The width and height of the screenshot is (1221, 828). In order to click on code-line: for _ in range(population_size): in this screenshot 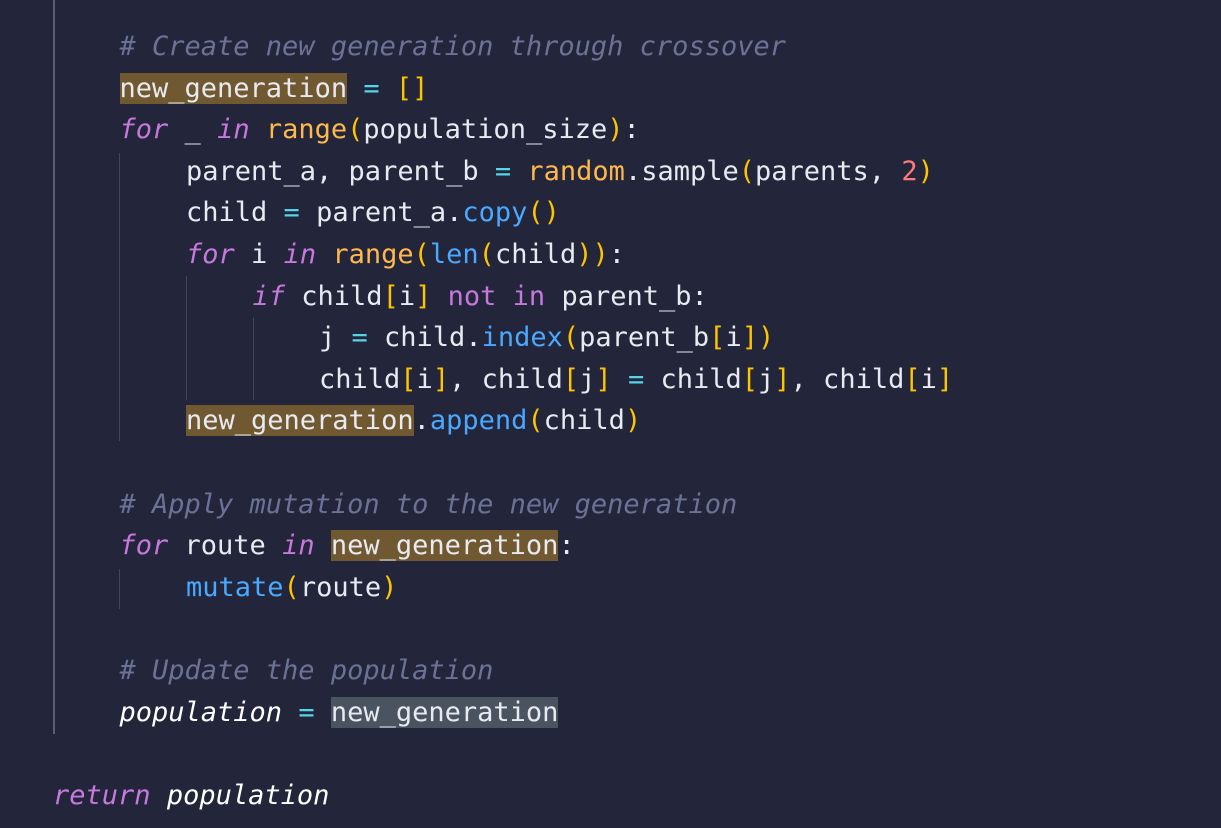, I will do `click(380, 130)`.